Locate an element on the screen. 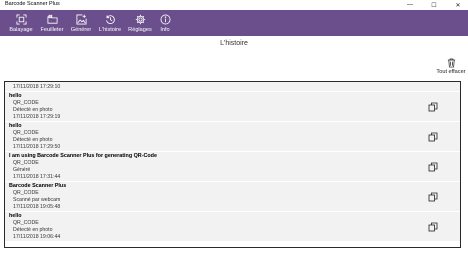 This screenshot has height=253, width=468. history-item: 17/11/2018 17:29:10 is located at coordinates (232, 87).